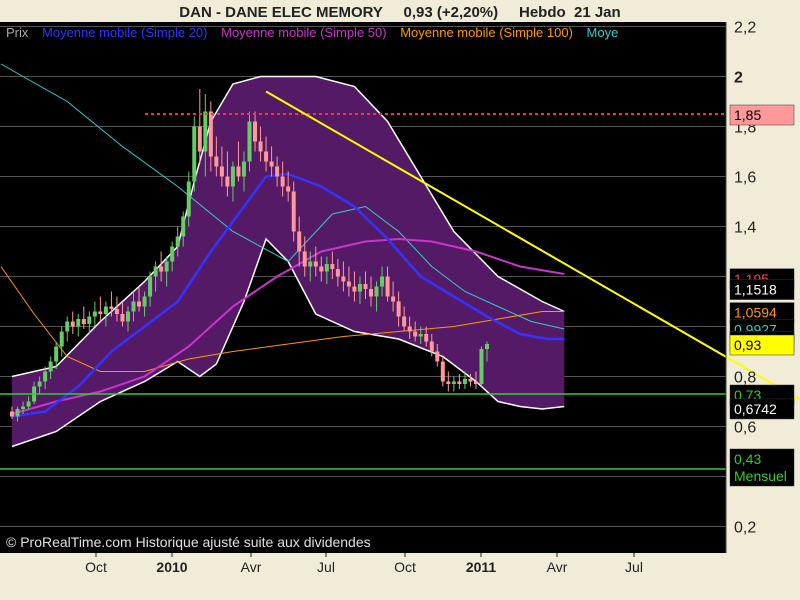 This screenshot has height=600, width=800. Describe the element at coordinates (602, 32) in the screenshot. I see `legend-item-ma-other: Moye` at that location.